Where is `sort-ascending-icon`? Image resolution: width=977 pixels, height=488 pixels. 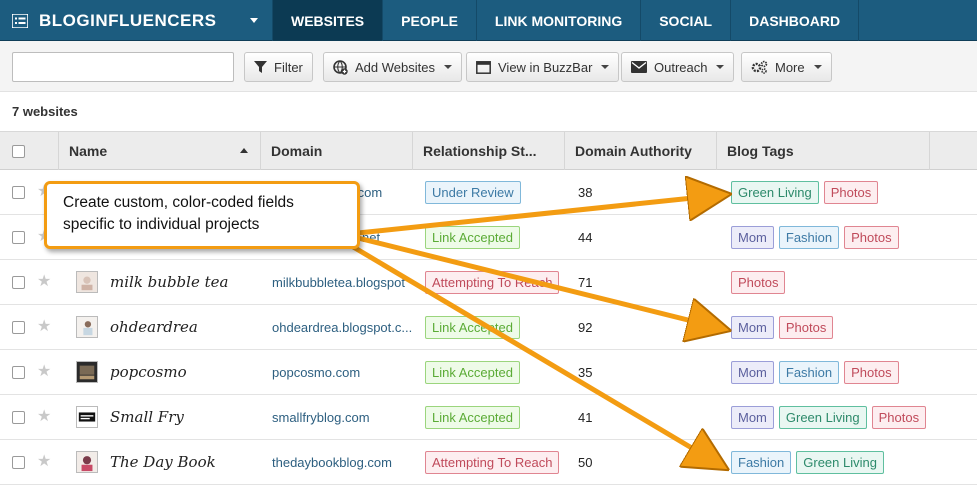
sort-ascending-icon is located at coordinates (244, 150).